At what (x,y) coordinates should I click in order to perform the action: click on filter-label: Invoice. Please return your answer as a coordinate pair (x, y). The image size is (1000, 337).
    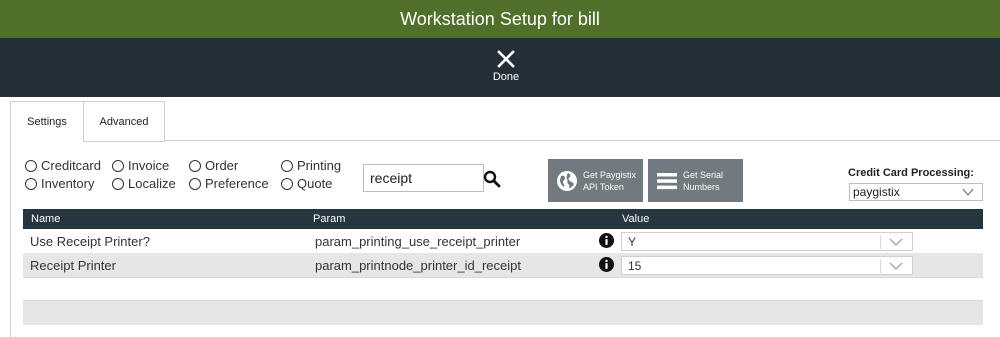
    Looking at the image, I should click on (149, 165).